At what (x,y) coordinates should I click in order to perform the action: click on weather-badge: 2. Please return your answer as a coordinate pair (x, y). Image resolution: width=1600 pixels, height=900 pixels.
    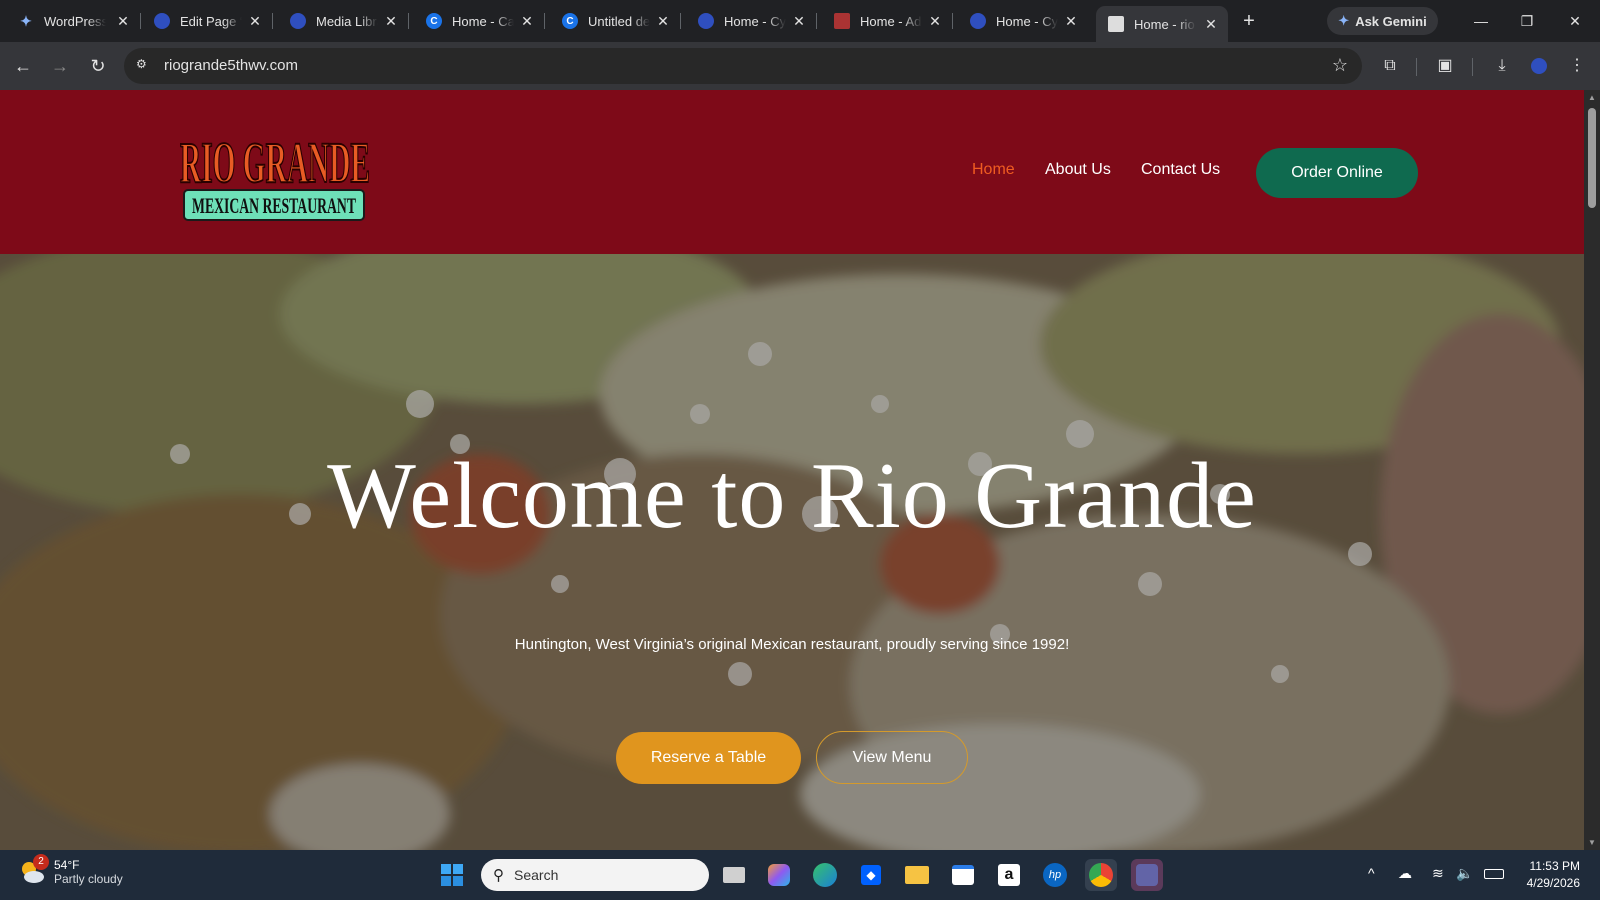
    Looking at the image, I should click on (41, 862).